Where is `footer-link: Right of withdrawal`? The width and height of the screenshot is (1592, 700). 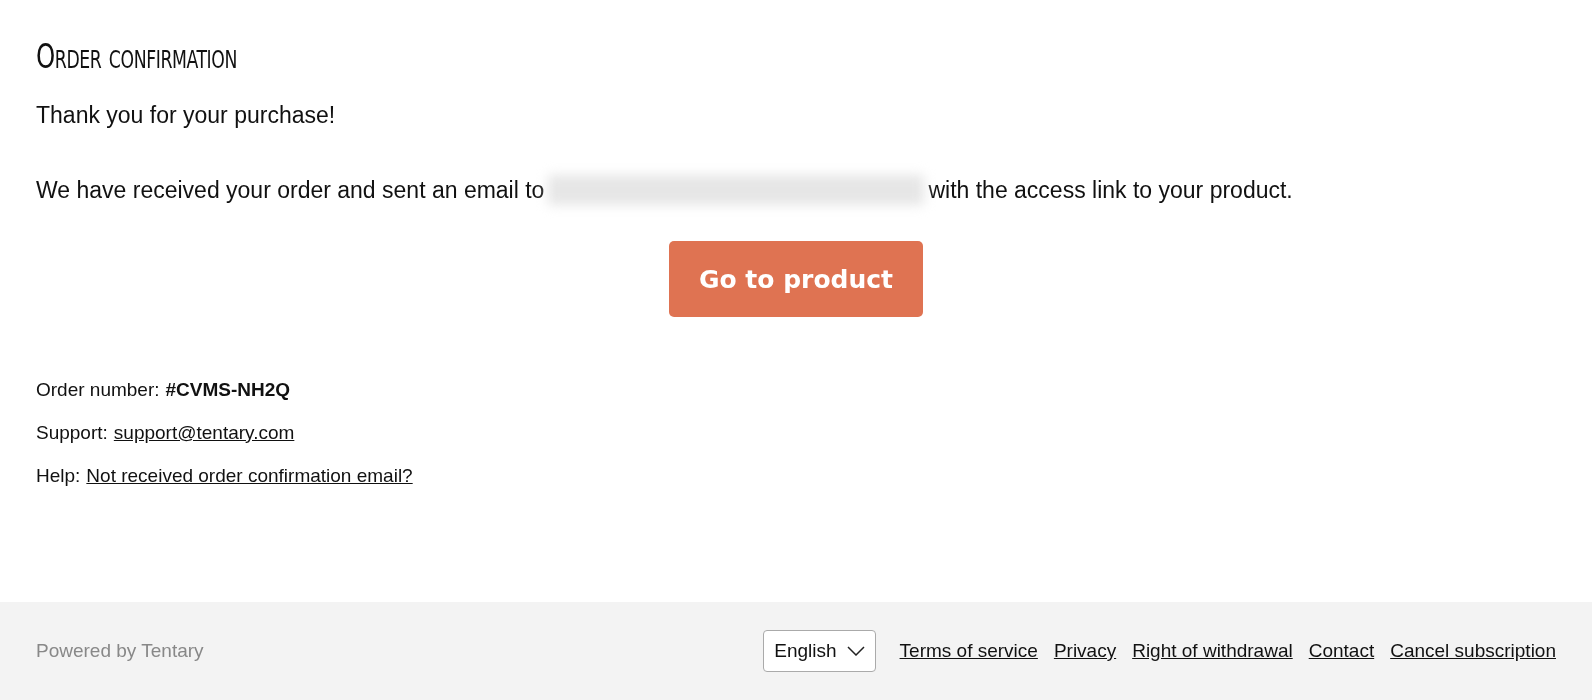
footer-link: Right of withdrawal is located at coordinates (1212, 651).